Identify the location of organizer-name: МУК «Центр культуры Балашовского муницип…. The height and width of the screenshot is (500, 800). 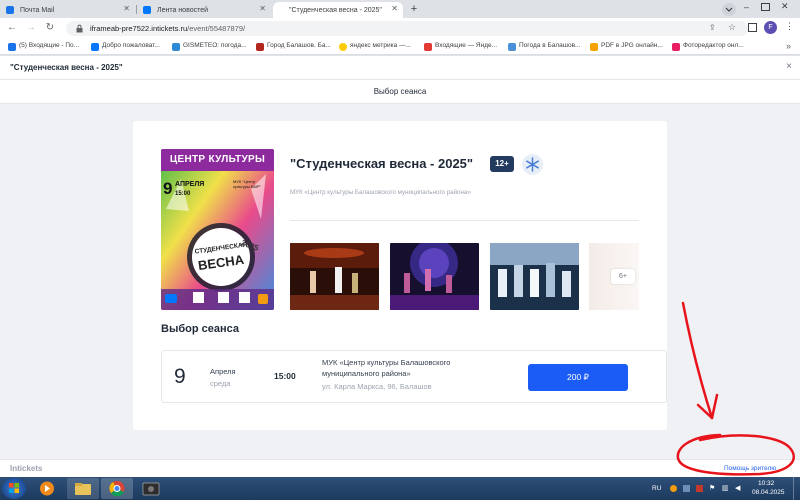
(380, 192).